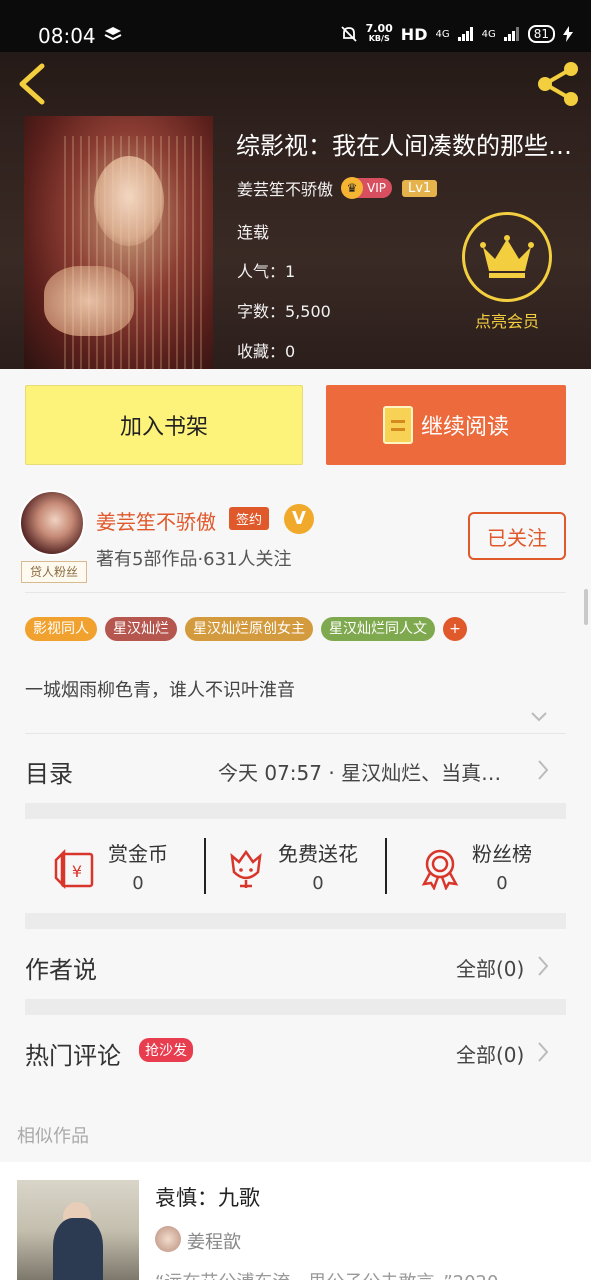 This screenshot has height=1280, width=591. What do you see at coordinates (291, 868) in the screenshot?
I see `free-flower-button: 免费送花 0` at bounding box center [291, 868].